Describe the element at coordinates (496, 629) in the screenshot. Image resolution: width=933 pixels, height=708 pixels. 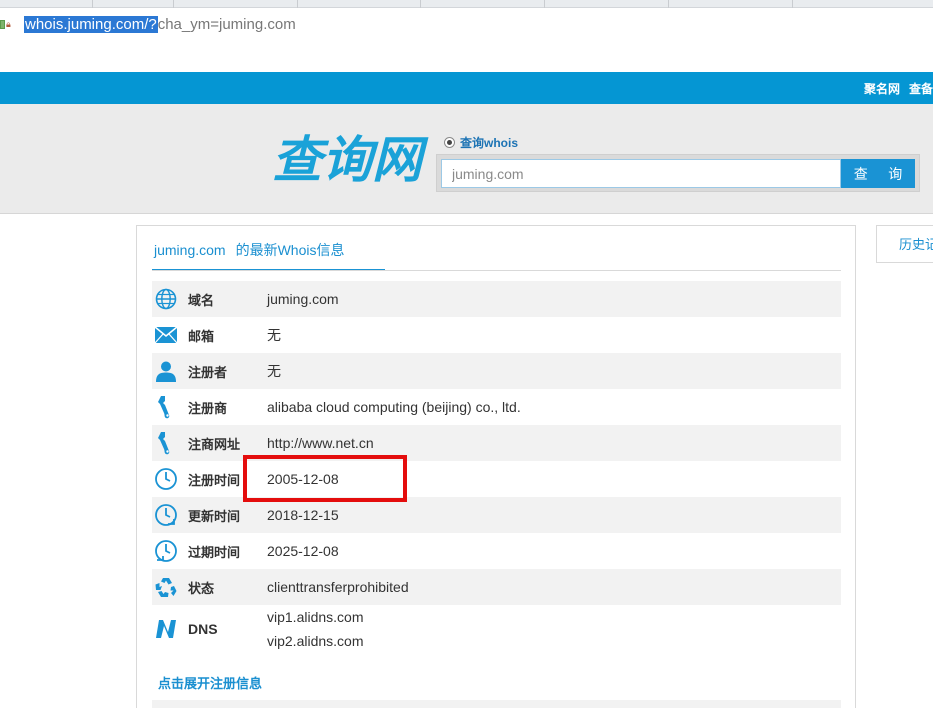
I see `whois-row-dns: DNS vip1.alidns.com vip2.alidns.com` at that location.